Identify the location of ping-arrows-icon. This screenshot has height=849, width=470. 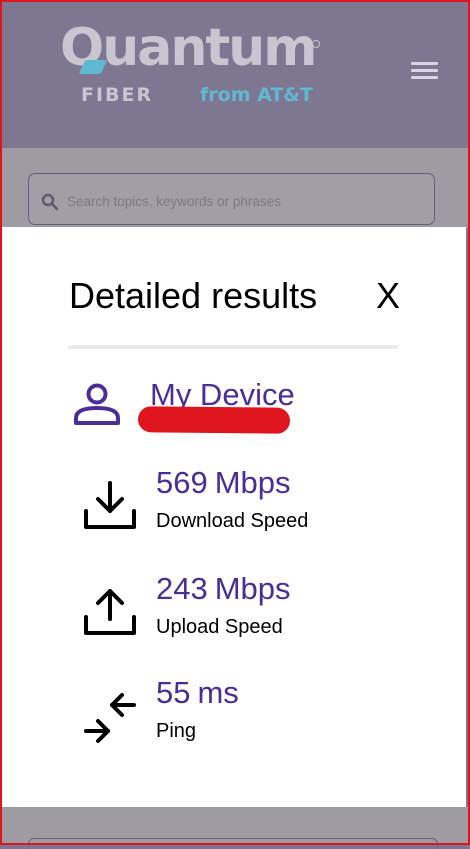
(110, 718).